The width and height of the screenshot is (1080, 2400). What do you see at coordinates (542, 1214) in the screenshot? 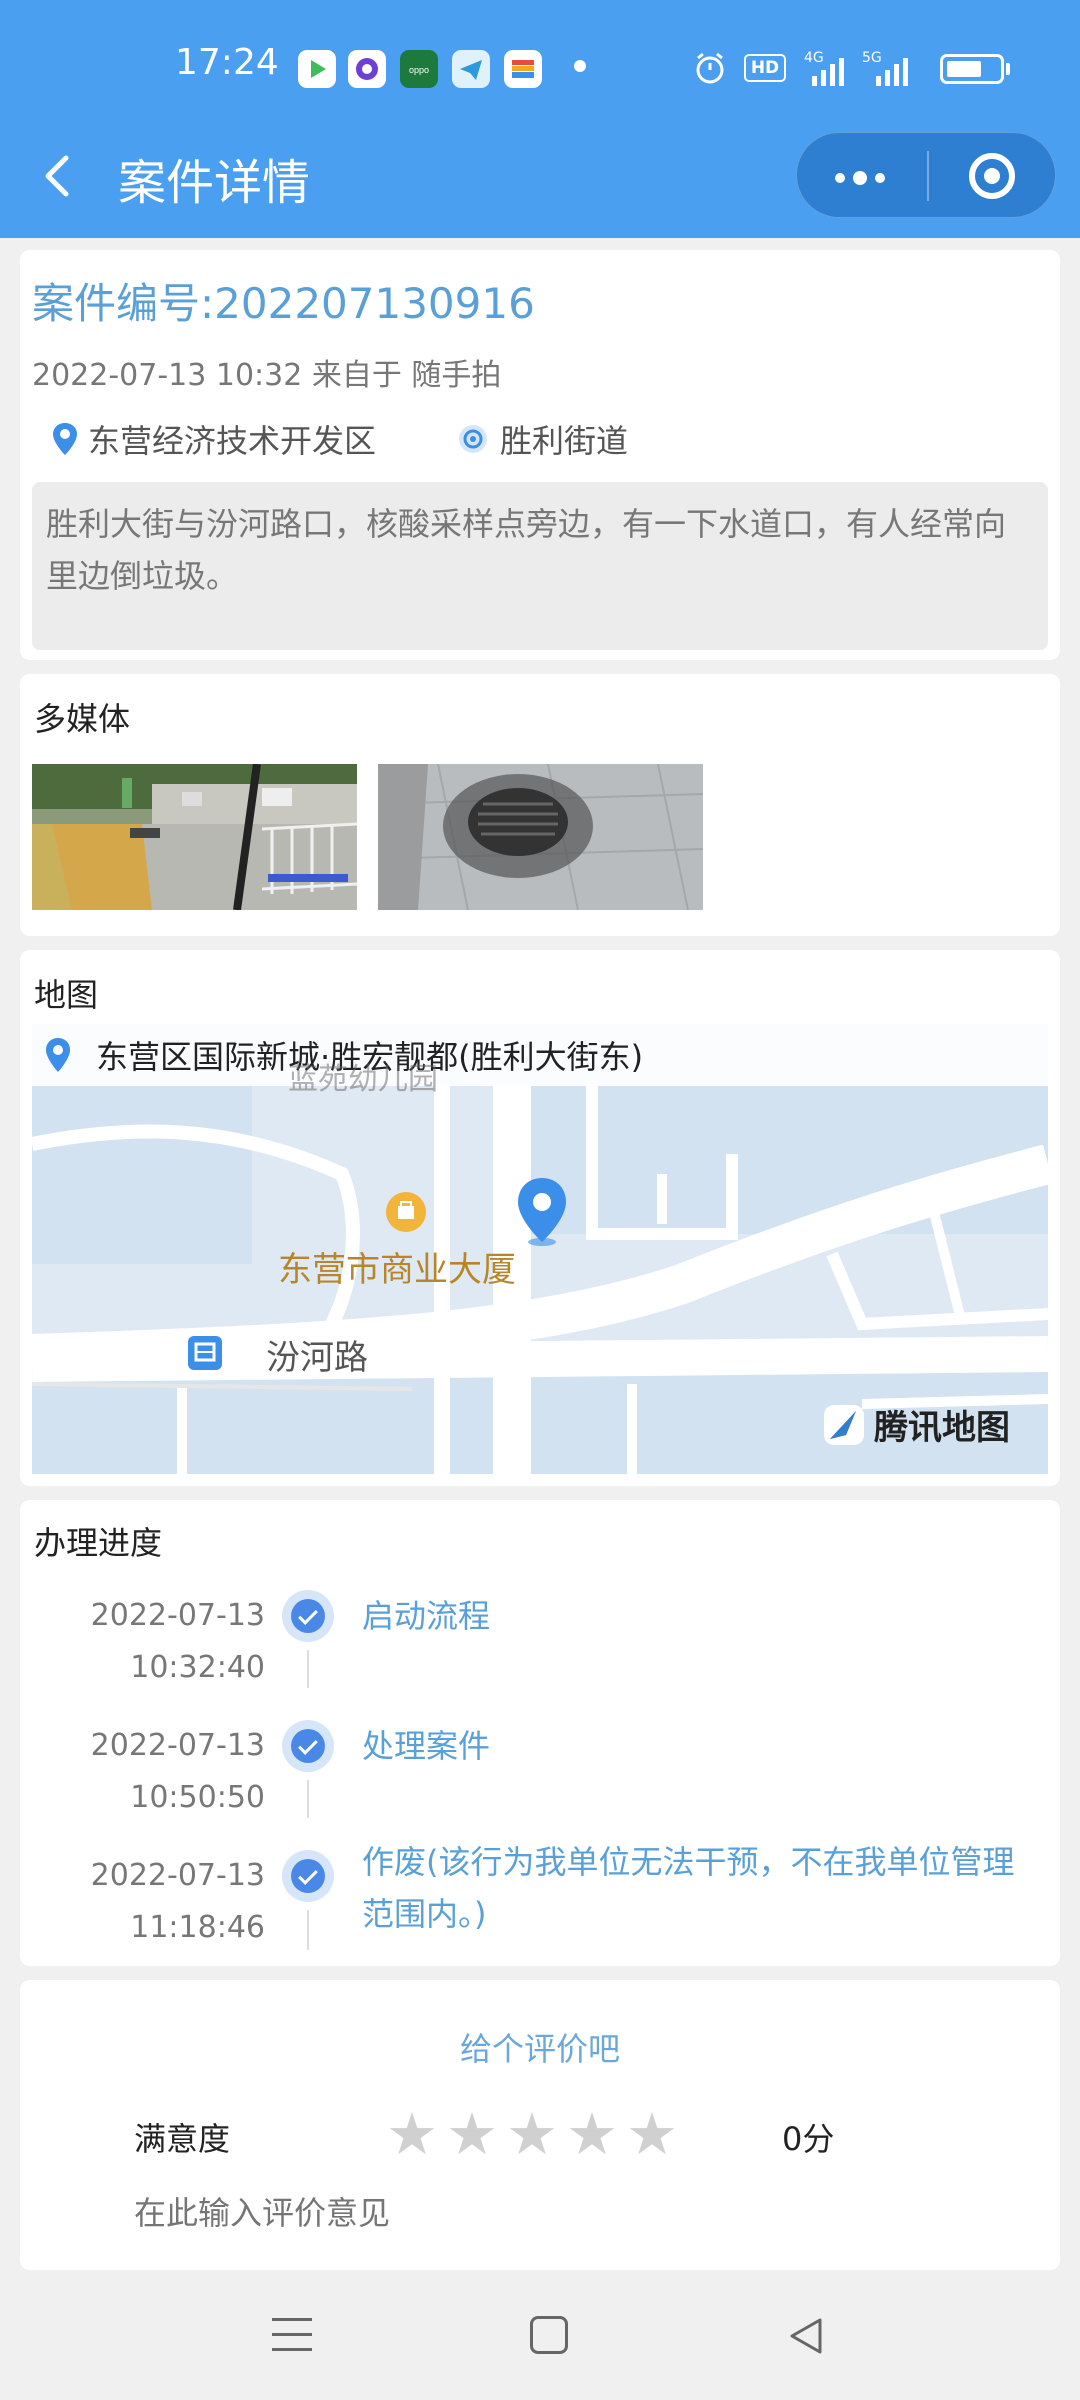
I see `map-marker-icon` at bounding box center [542, 1214].